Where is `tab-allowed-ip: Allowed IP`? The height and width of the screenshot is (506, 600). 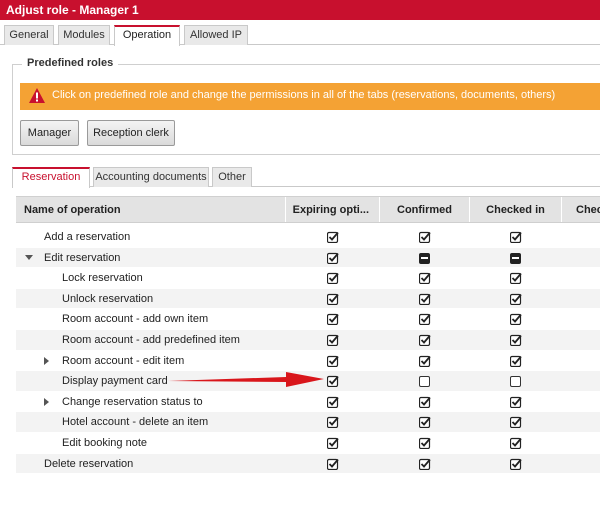
tab-allowed-ip: Allowed IP is located at coordinates (216, 35).